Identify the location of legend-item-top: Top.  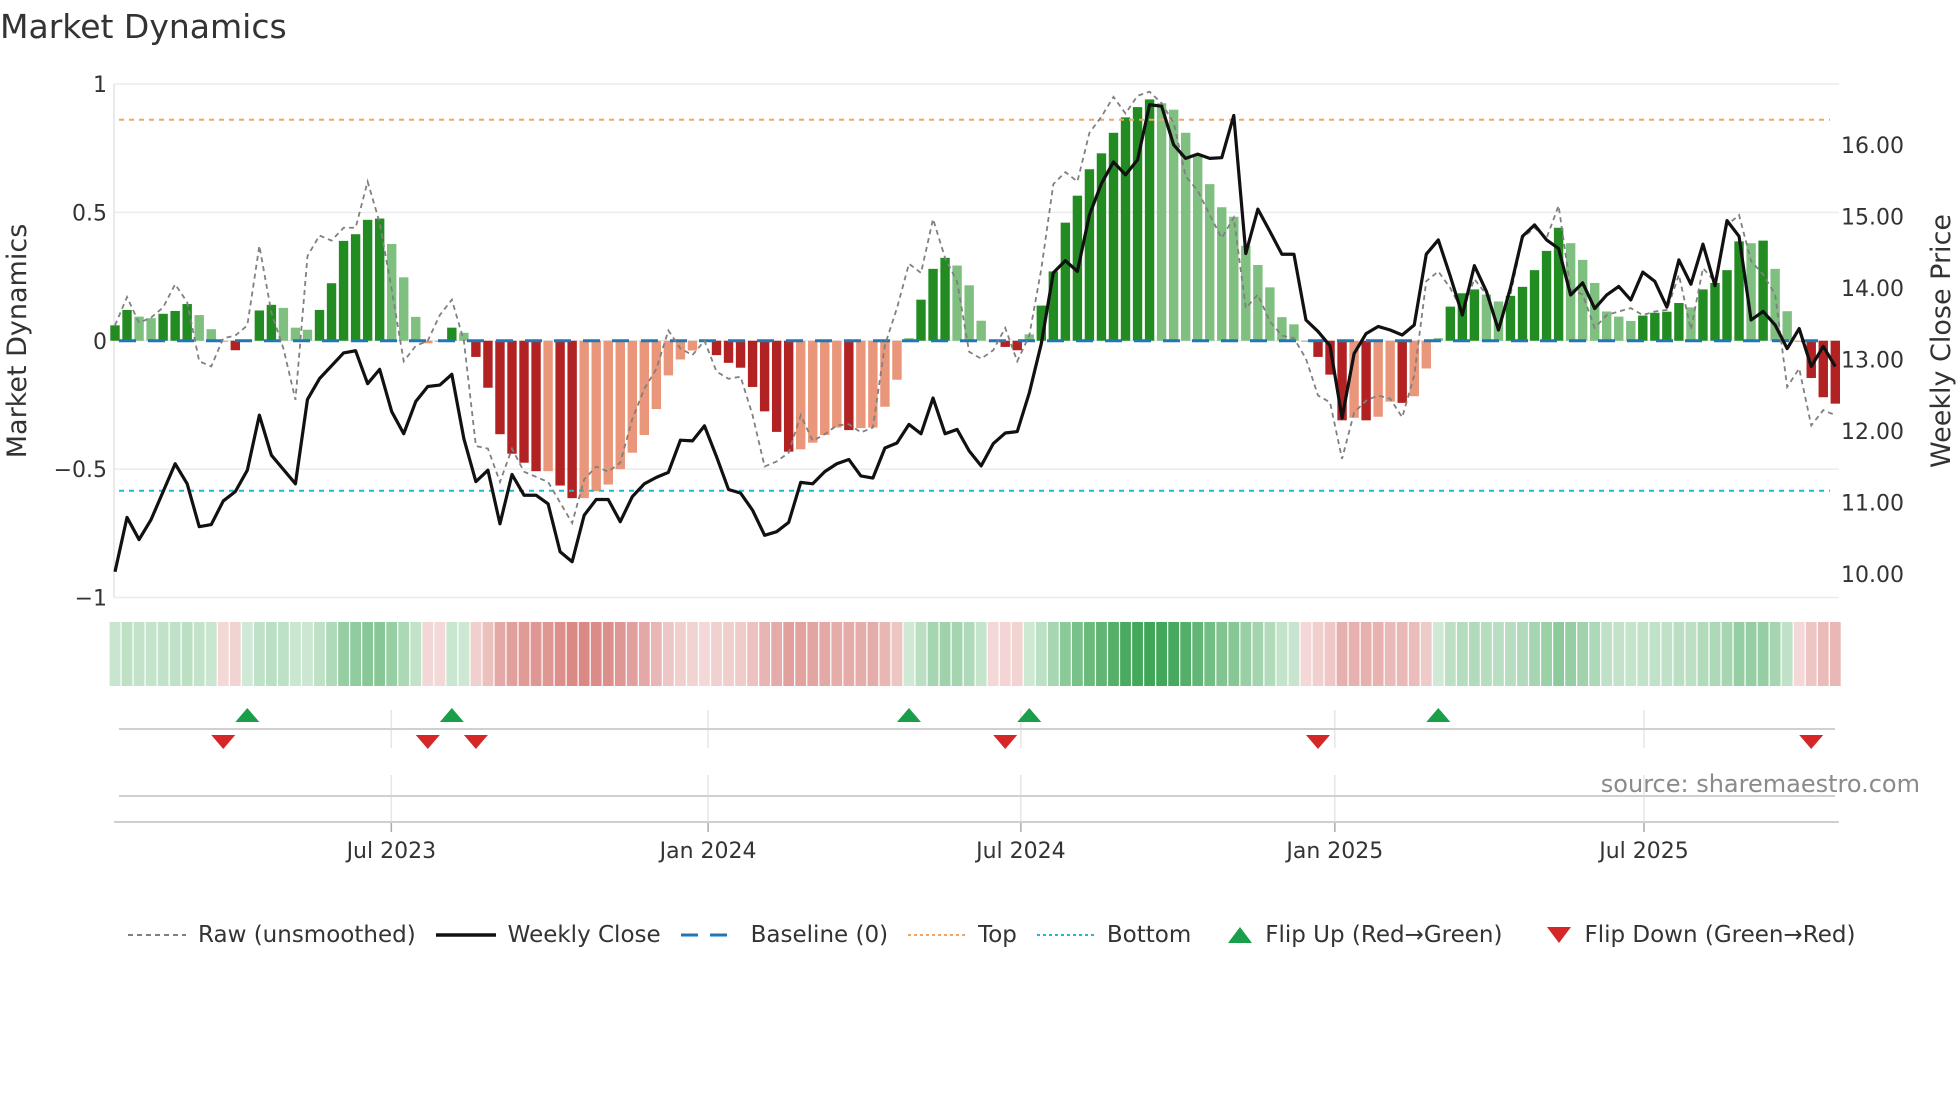
(962, 935).